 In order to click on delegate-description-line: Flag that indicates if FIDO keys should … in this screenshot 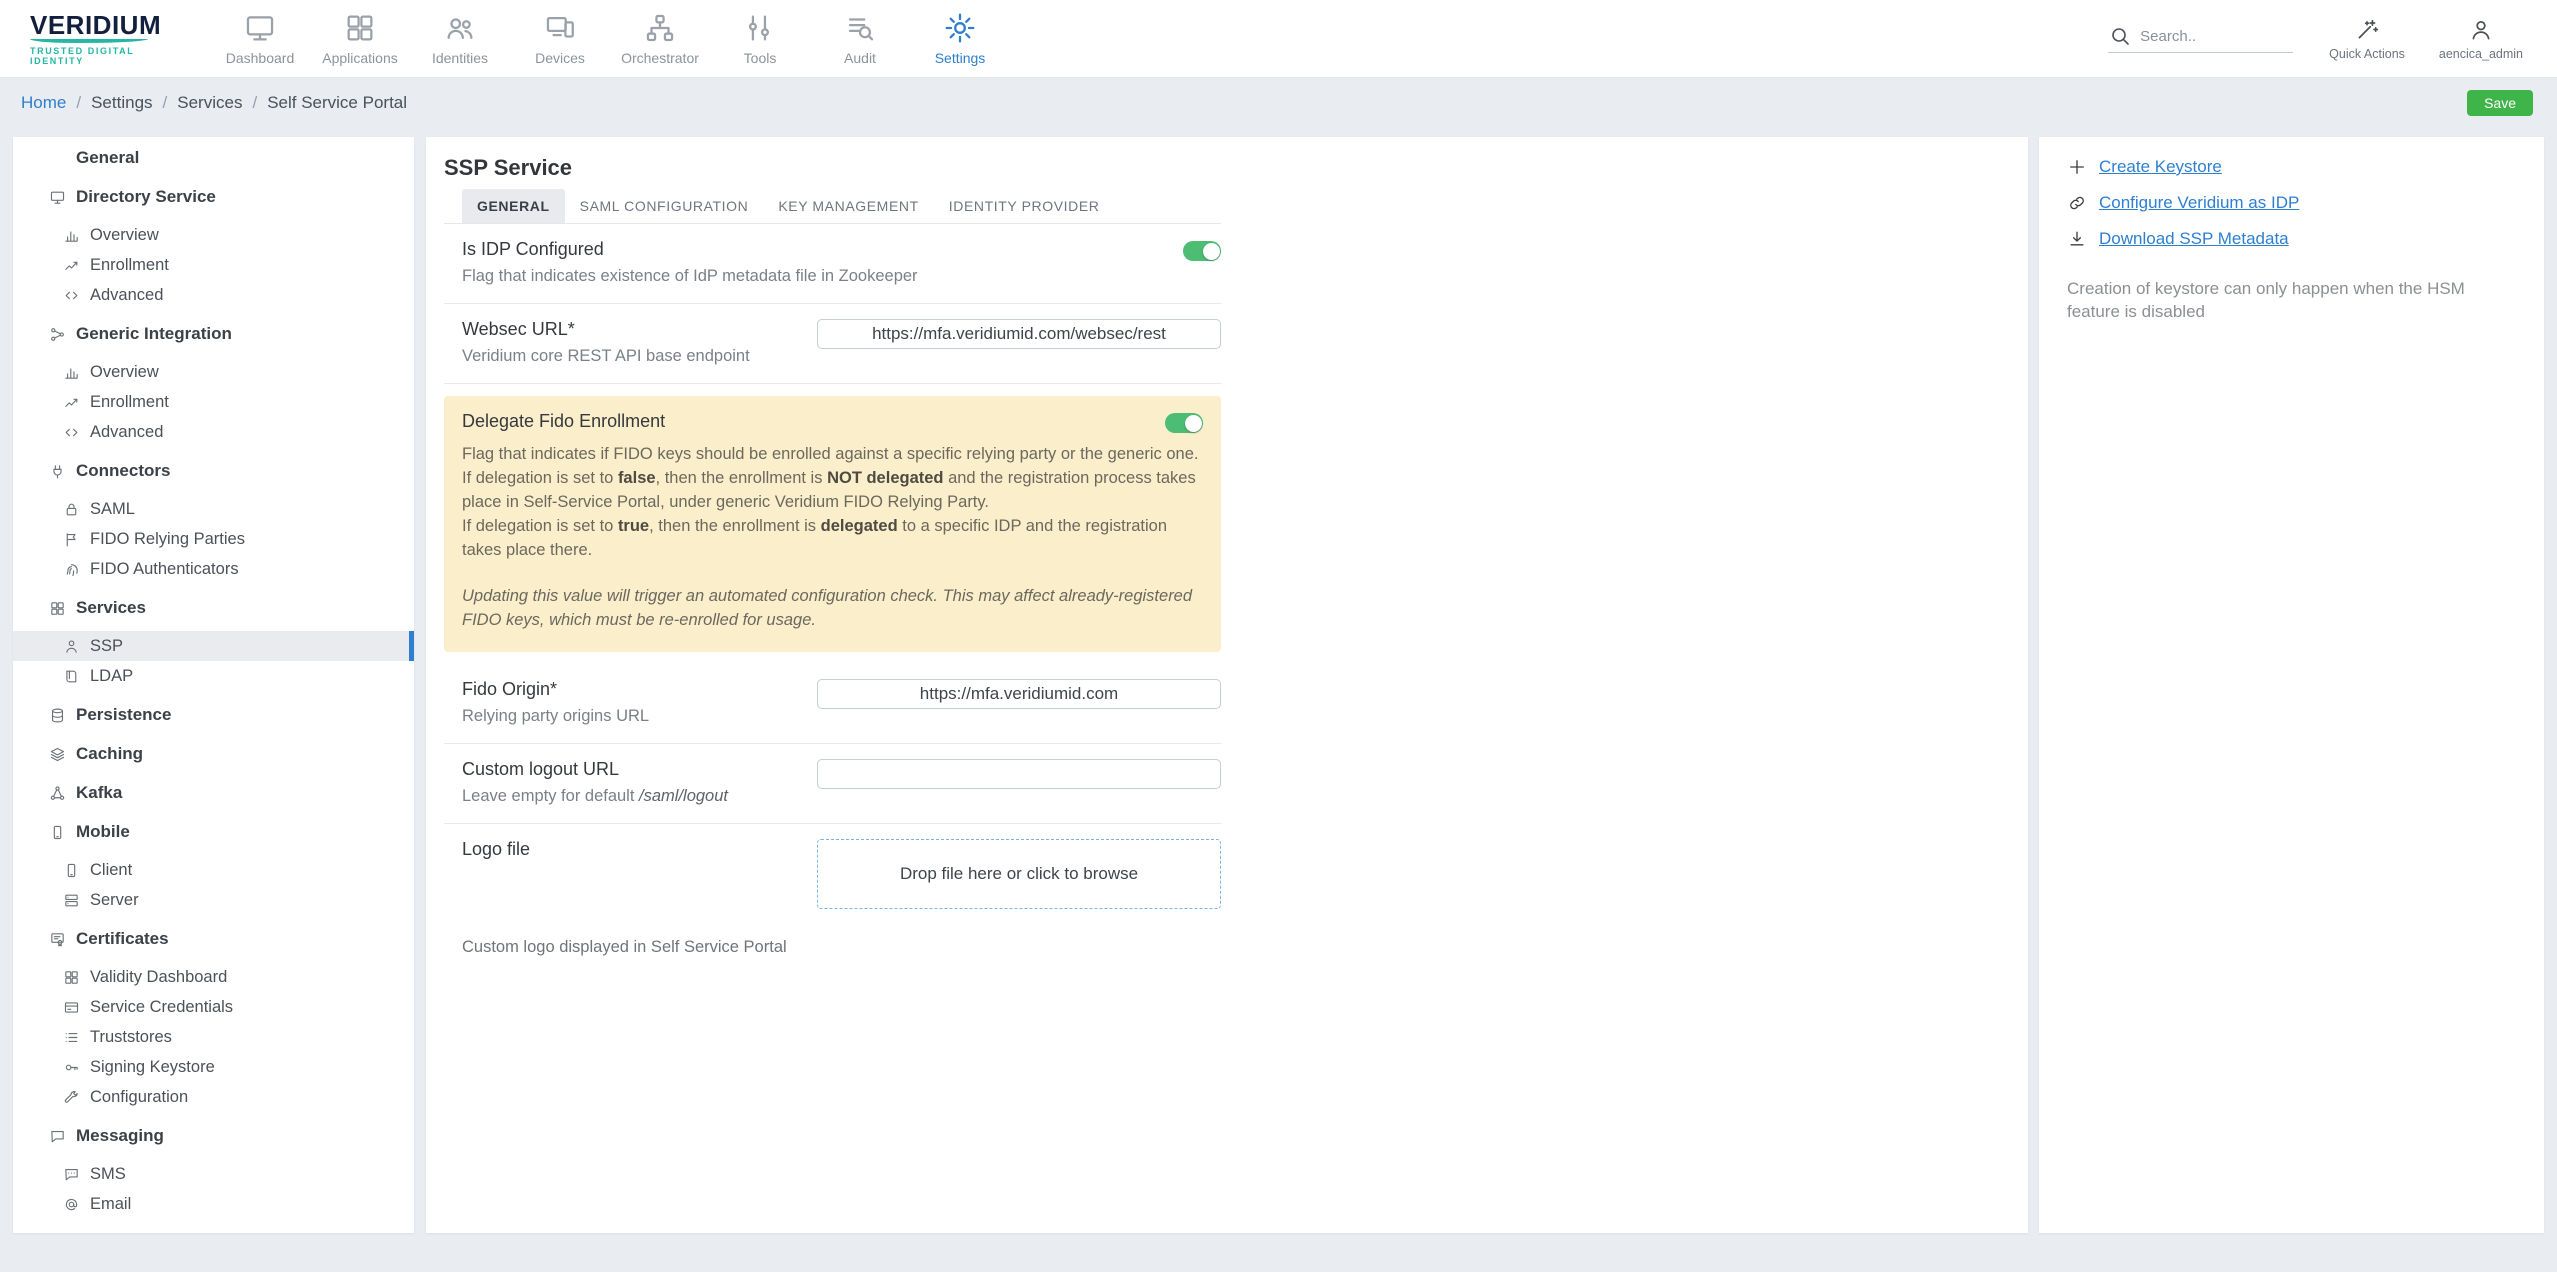, I will do `click(830, 454)`.